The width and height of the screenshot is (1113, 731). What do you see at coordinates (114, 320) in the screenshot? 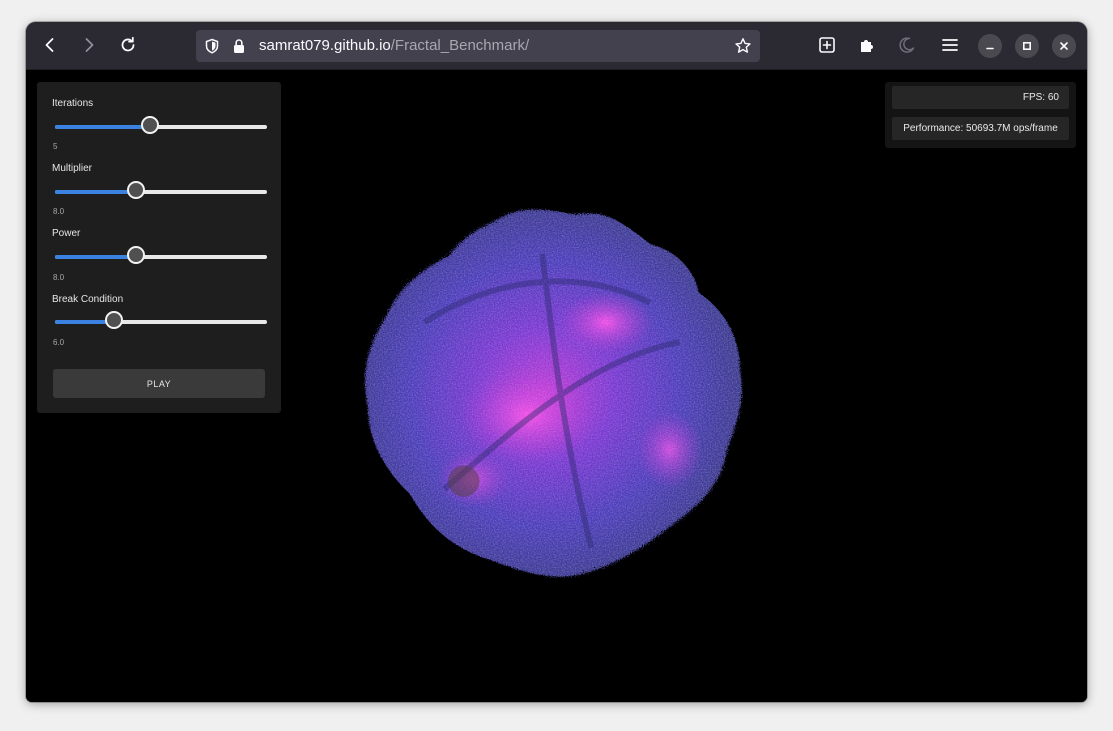
I see `break-condition-slider-thumb` at bounding box center [114, 320].